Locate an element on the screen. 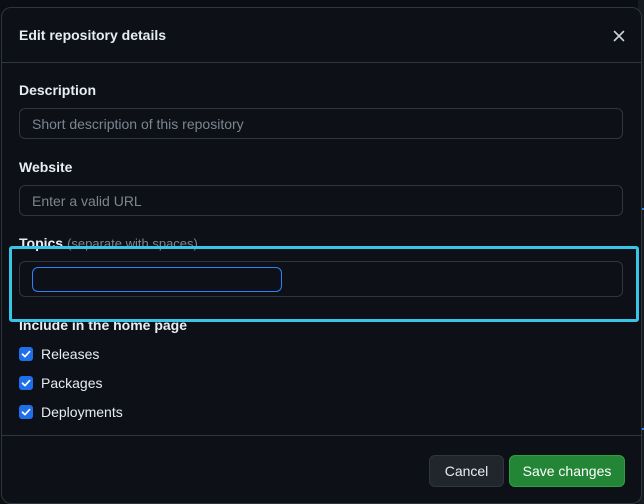 This screenshot has width=644, height=504. topics-hint: (separate with spaces) is located at coordinates (132, 243).